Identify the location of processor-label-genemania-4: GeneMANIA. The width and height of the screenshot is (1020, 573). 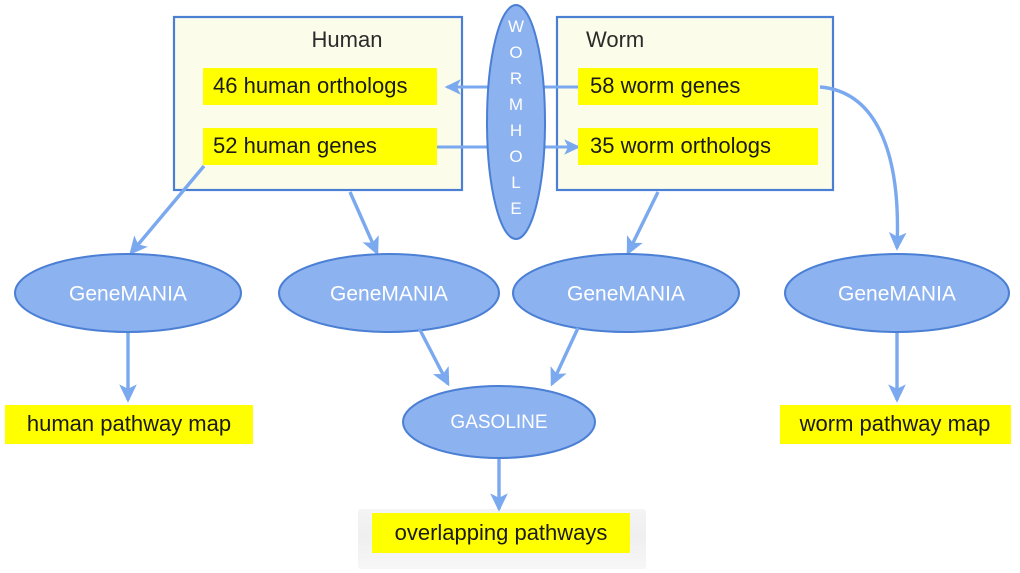
(897, 294).